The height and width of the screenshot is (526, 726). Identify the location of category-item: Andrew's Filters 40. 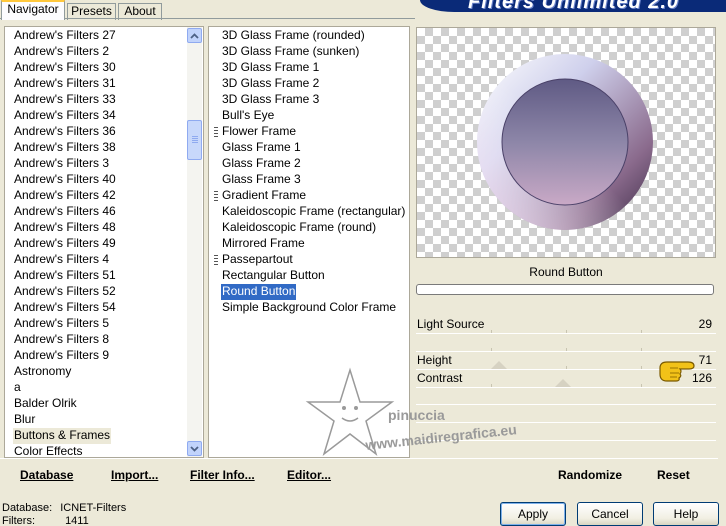
(65, 180).